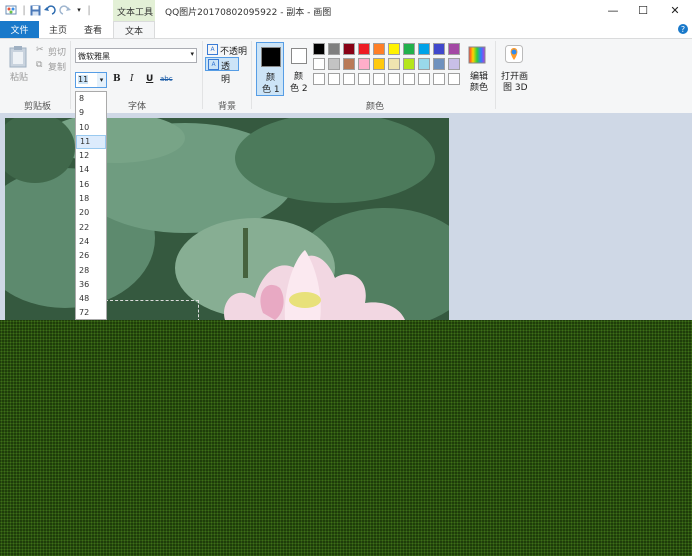 The image size is (692, 556). What do you see at coordinates (117, 79) in the screenshot?
I see `bold-button: B` at bounding box center [117, 79].